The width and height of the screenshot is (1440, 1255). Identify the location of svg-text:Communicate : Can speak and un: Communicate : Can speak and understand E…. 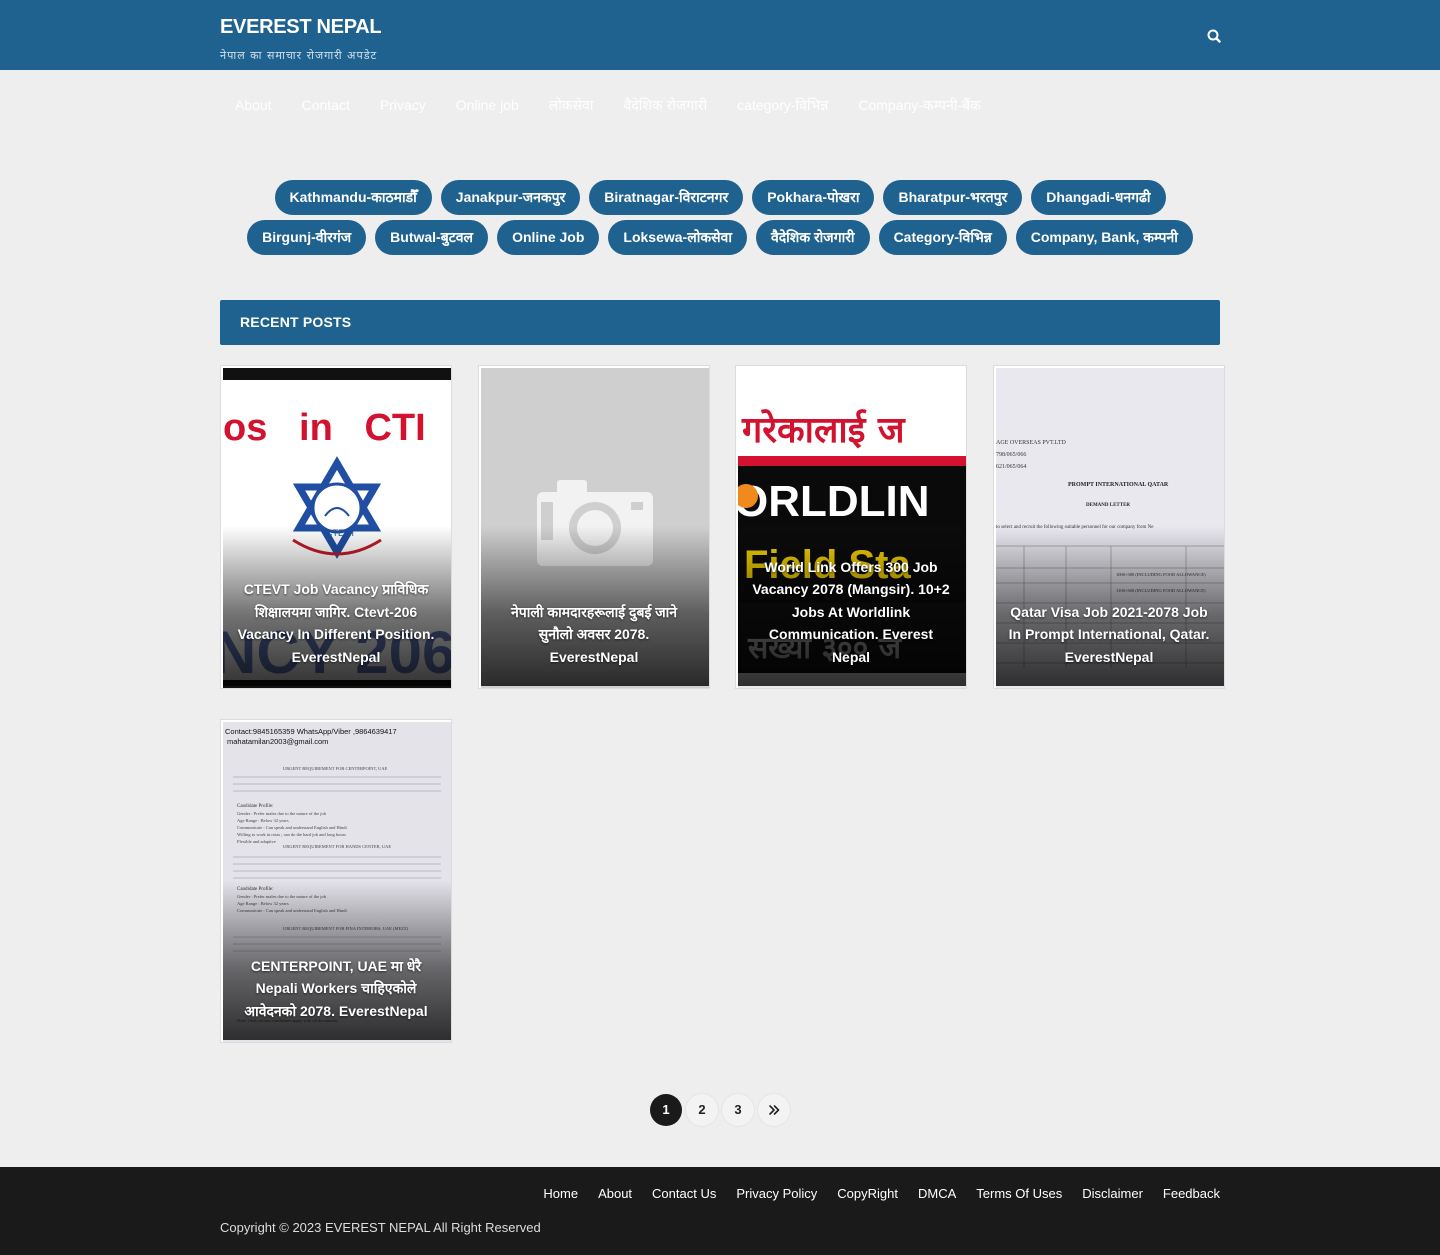
(292, 827).